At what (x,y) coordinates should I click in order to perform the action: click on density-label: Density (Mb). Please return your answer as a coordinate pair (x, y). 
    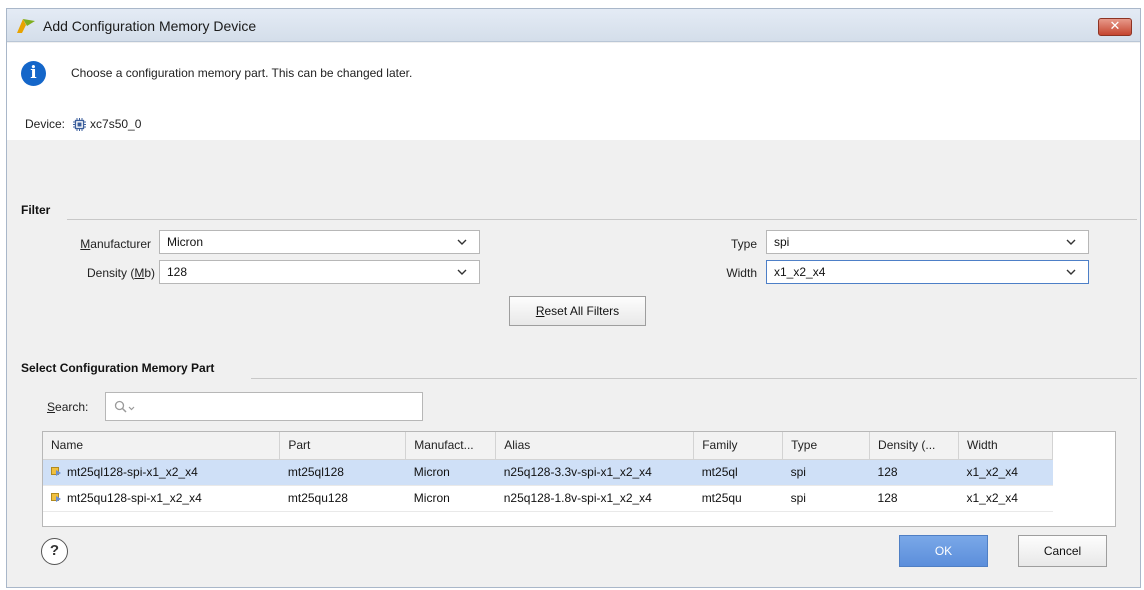
    Looking at the image, I should click on (120, 273).